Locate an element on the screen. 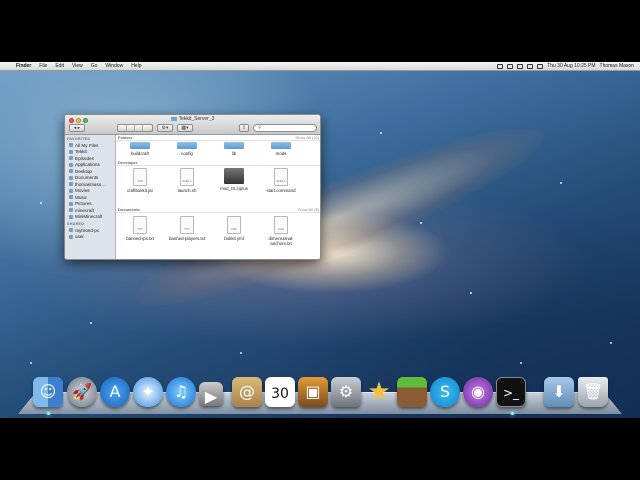 This screenshot has width=640, height=480. window-titlebar: Tekkit_Server_3 ◂ ▸ ⚙▾ ▦▾ ⇪ ⚲ is located at coordinates (192, 125).